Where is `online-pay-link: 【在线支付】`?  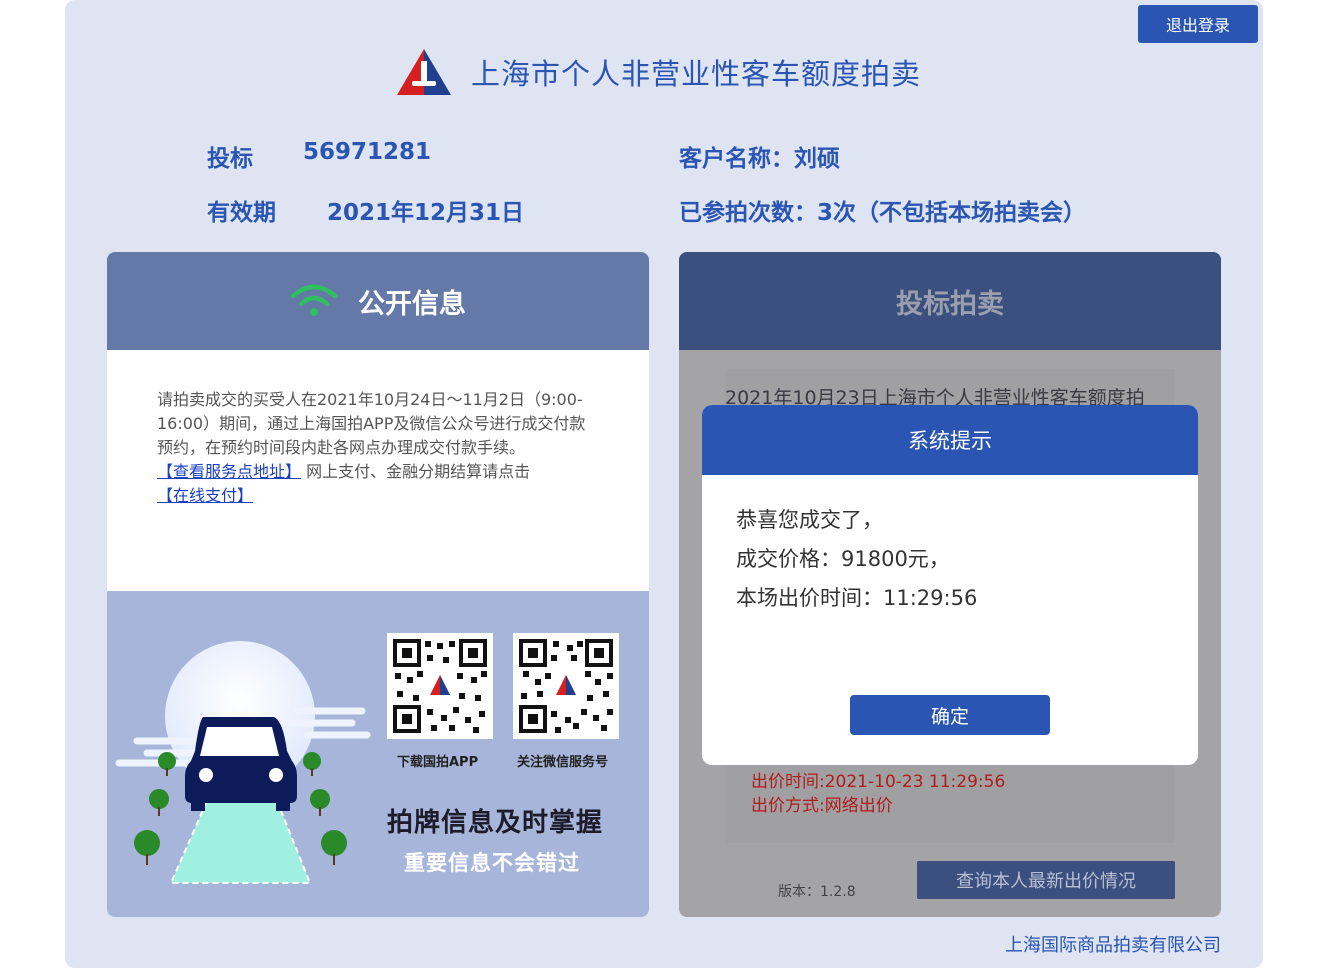
online-pay-link: 【在线支付】 is located at coordinates (205, 495).